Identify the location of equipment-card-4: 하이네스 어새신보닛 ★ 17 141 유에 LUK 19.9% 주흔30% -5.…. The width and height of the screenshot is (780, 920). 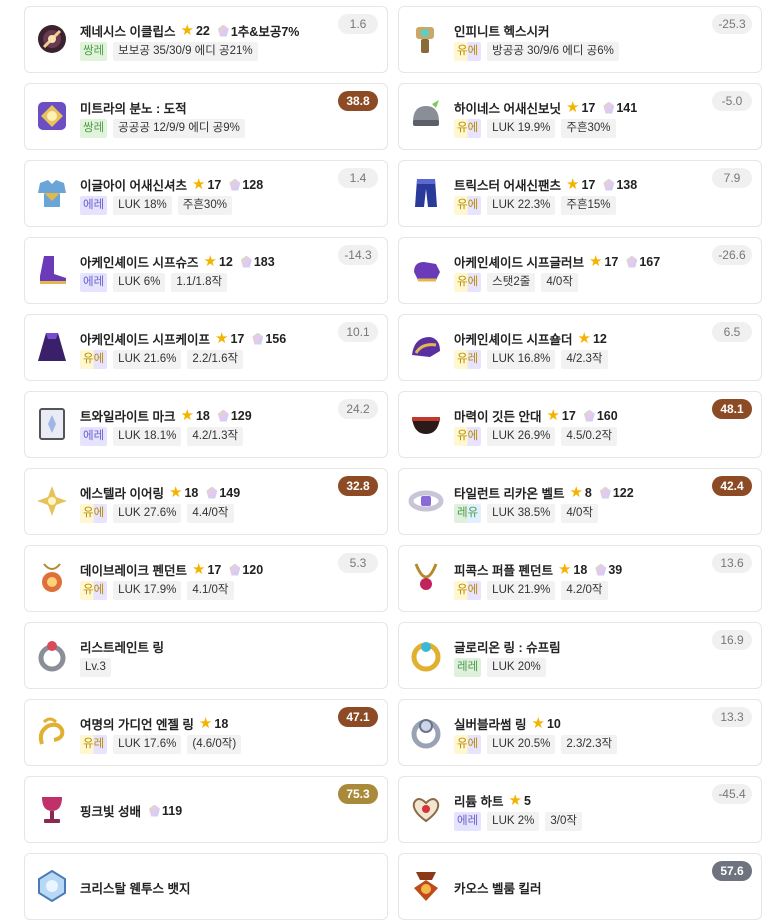
(580, 116).